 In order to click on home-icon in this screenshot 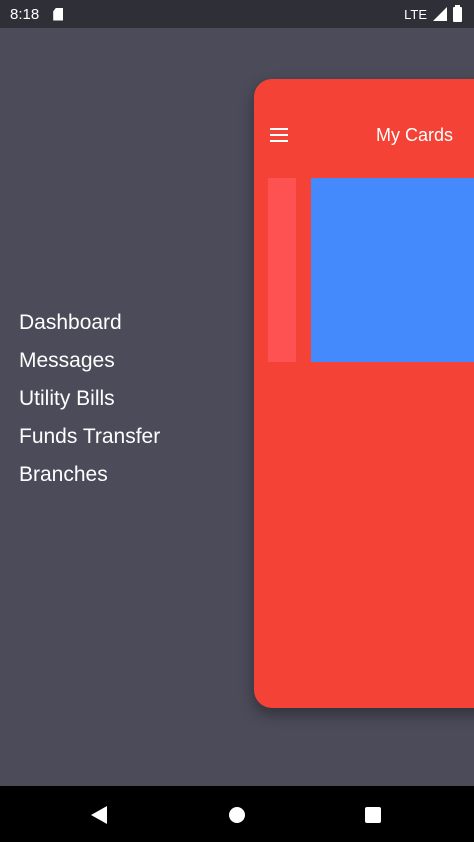, I will do `click(237, 815)`.